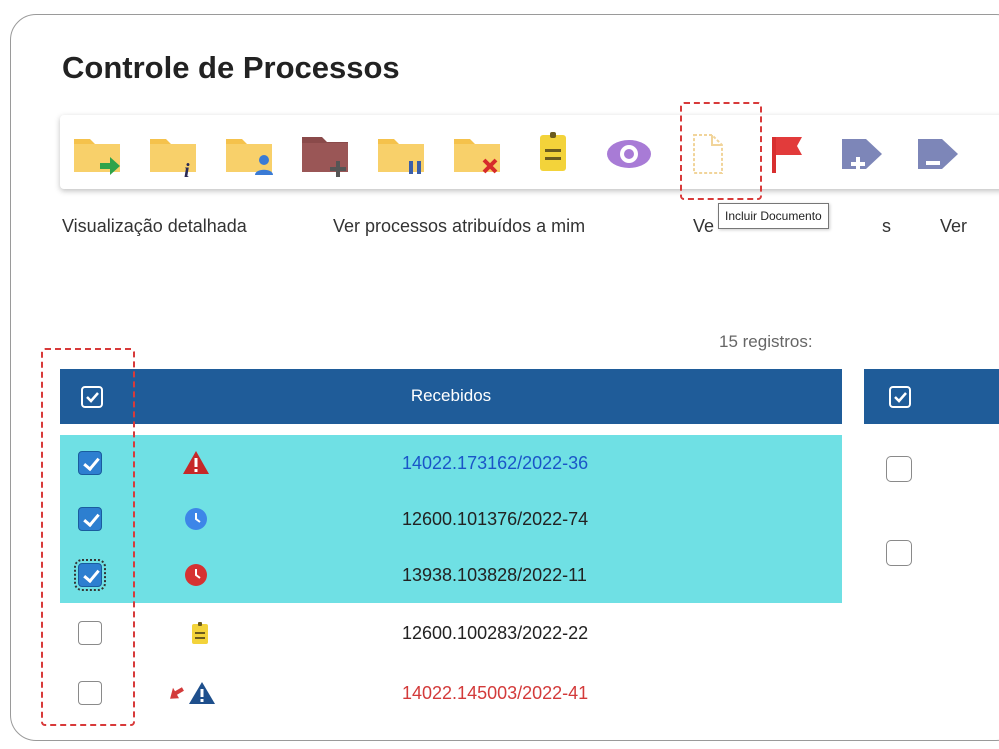 This screenshot has width=999, height=749. What do you see at coordinates (198, 519) in the screenshot?
I see `clock-blue-icon` at bounding box center [198, 519].